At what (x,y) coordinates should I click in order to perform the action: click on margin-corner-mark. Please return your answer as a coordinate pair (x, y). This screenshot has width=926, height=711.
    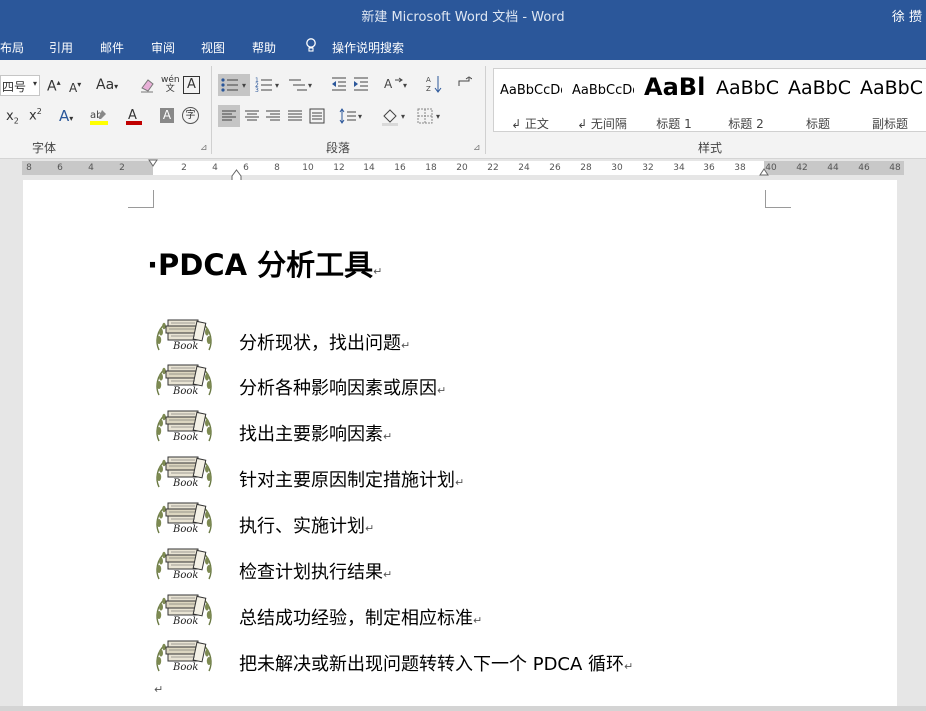
    Looking at the image, I should click on (141, 199).